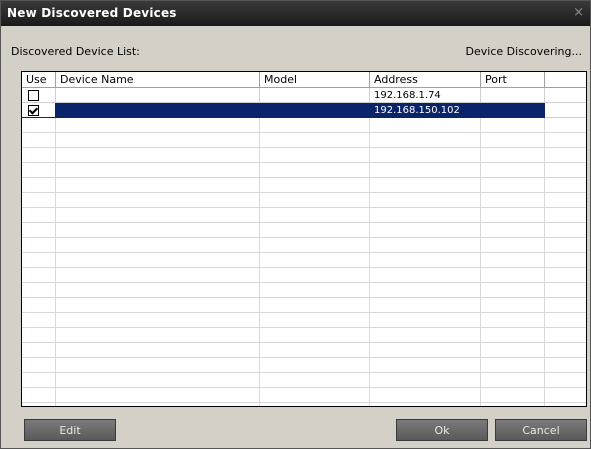 This screenshot has height=449, width=591. What do you see at coordinates (158, 79) in the screenshot?
I see `column-header-device-name: Device Name` at bounding box center [158, 79].